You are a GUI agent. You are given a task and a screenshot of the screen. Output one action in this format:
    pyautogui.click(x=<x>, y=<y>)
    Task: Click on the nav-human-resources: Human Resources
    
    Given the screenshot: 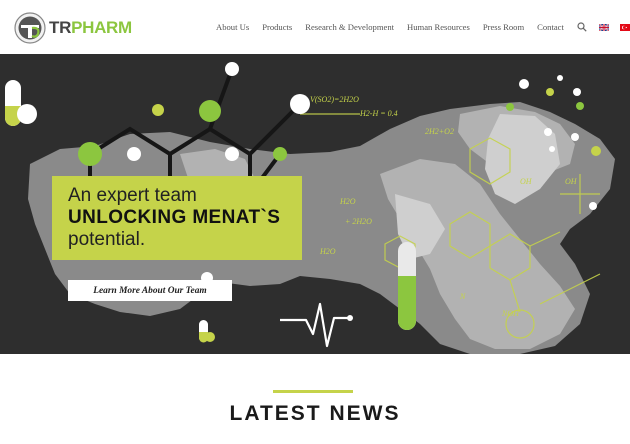 What is the action you would take?
    pyautogui.click(x=438, y=27)
    